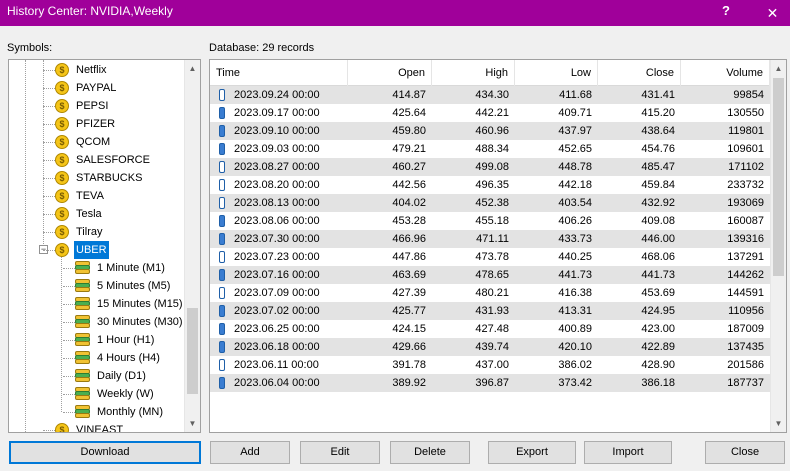 Image resolution: width=790 pixels, height=471 pixels. Describe the element at coordinates (82, 250) in the screenshot. I see `tree-symbol-item-uber: $ UBER` at that location.